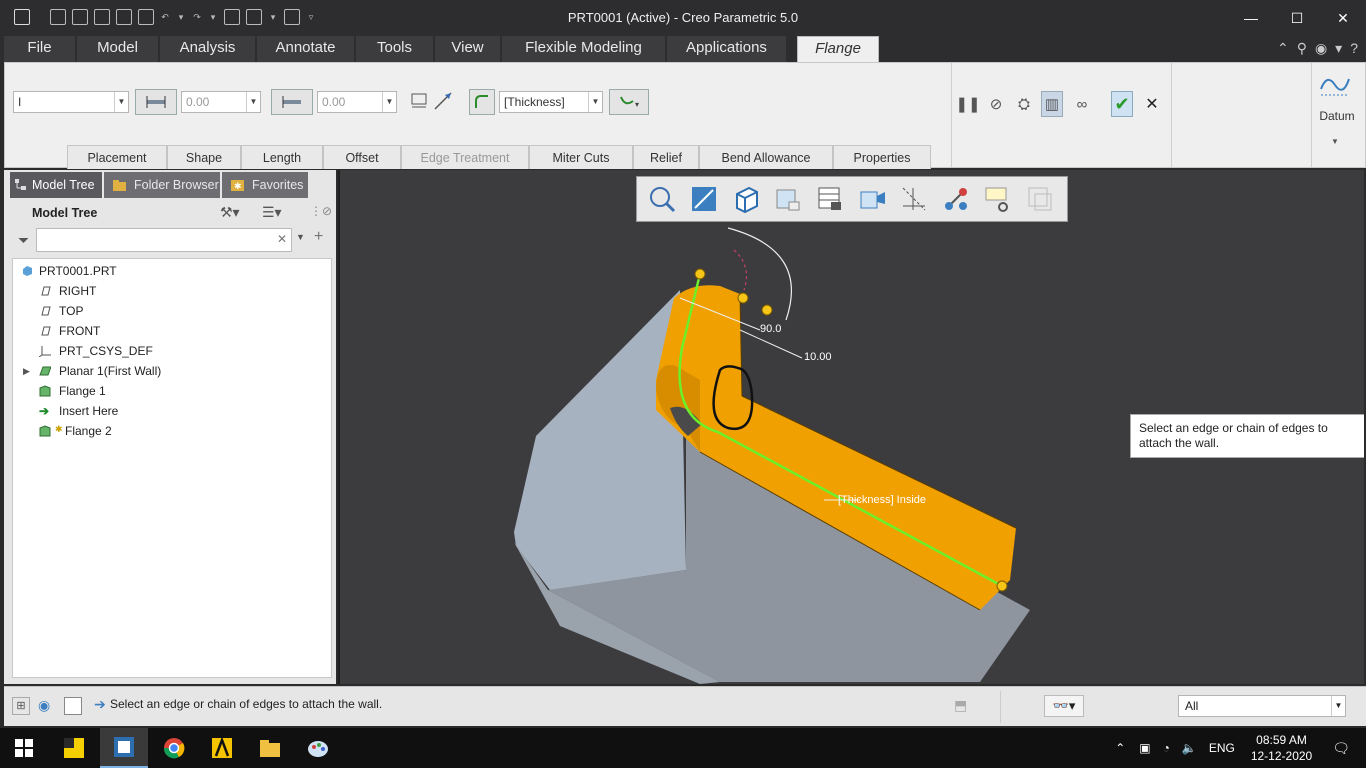 This screenshot has height=768, width=1366. What do you see at coordinates (960, 705) in the screenshot?
I see `regen-status-icon: ⬒` at bounding box center [960, 705].